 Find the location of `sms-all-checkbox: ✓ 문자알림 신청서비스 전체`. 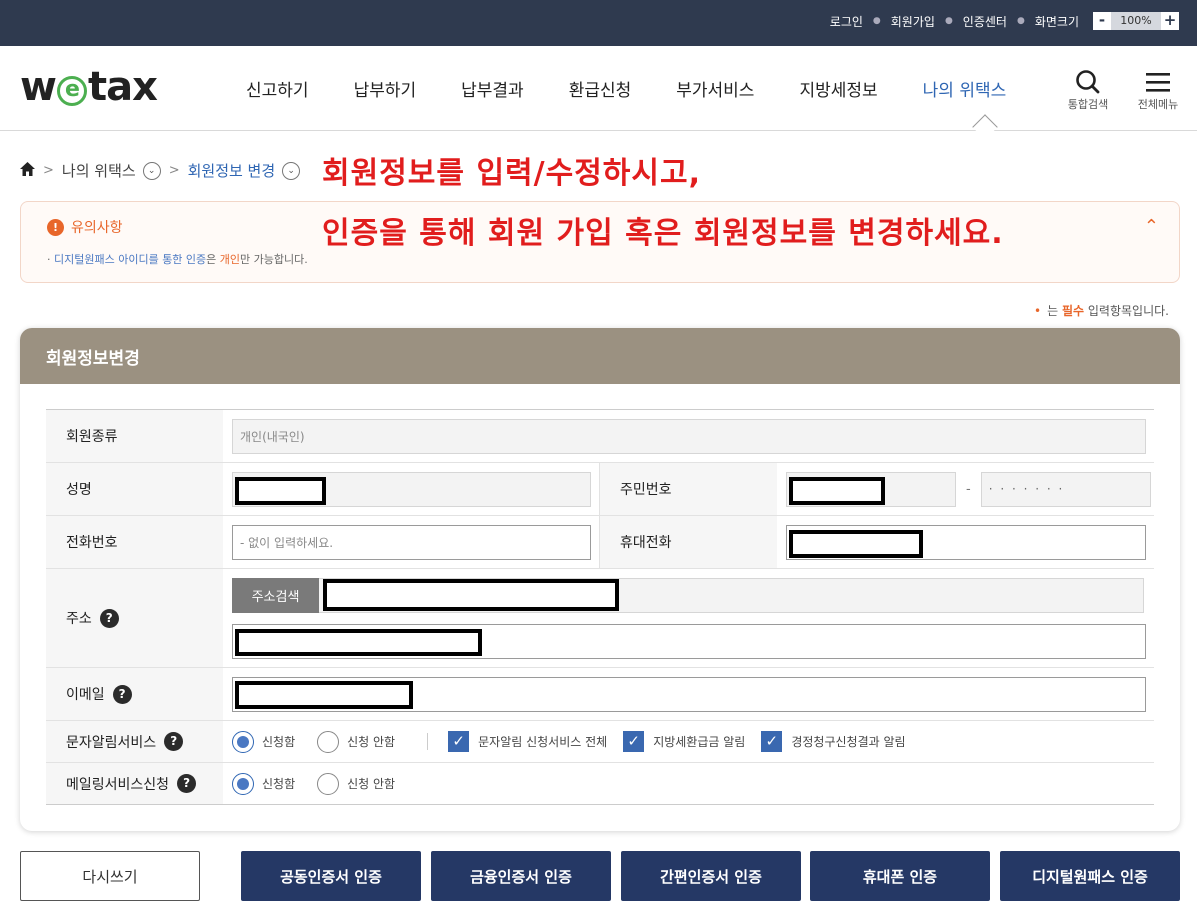

sms-all-checkbox: ✓ 문자알림 신청서비스 전체 is located at coordinates (527, 741).